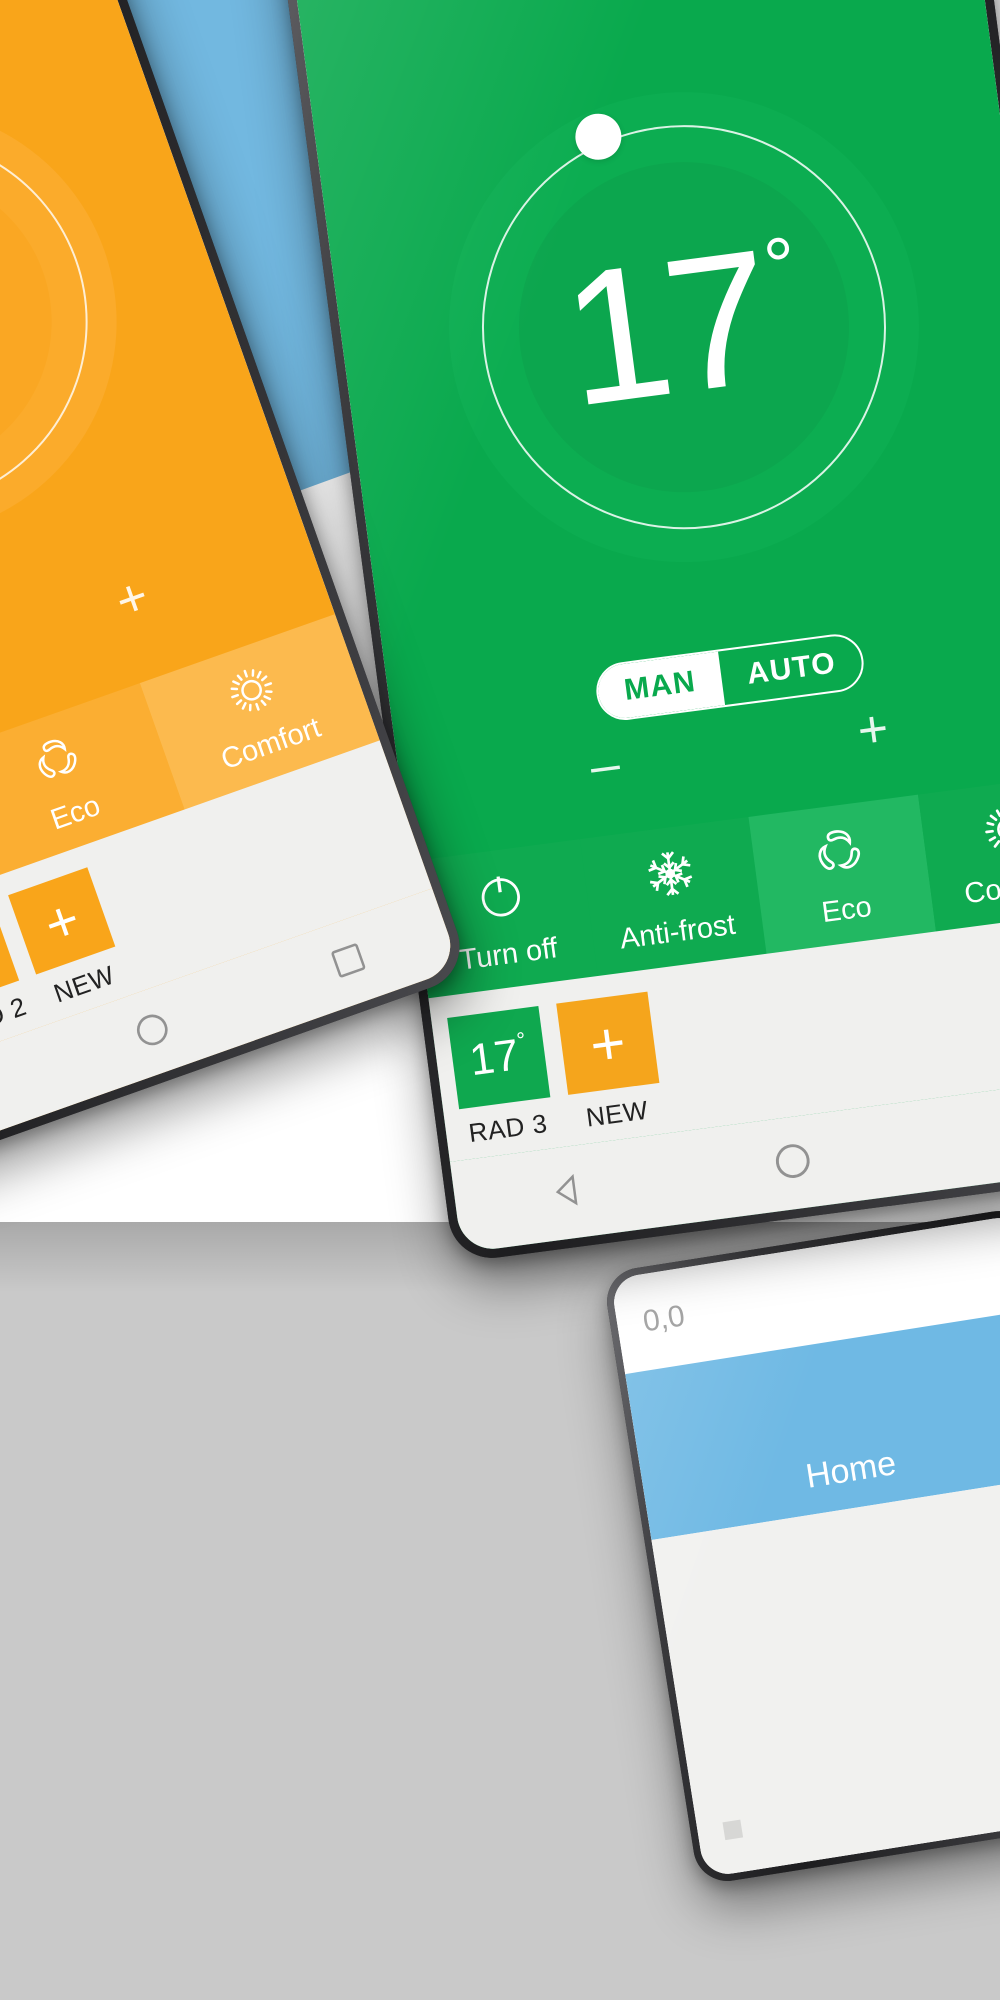 Image resolution: width=1000 pixels, height=2000 pixels. Describe the element at coordinates (791, 669) in the screenshot. I see `toggle-option-auto: AUTO` at that location.